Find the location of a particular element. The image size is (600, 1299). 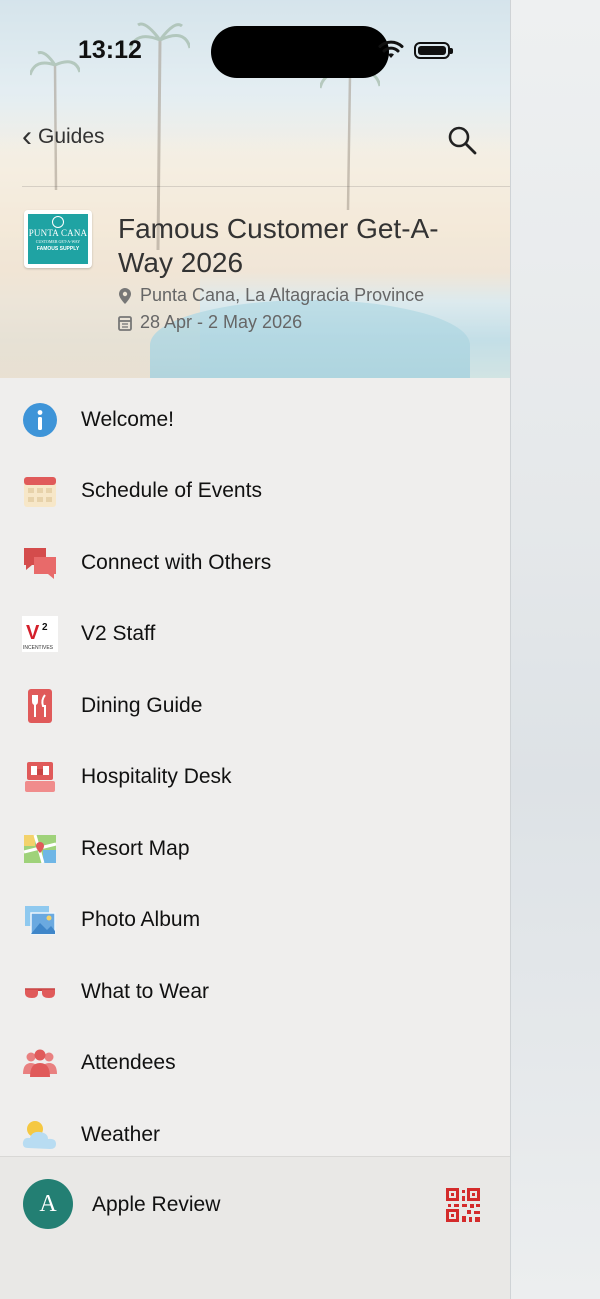

menu-item-connect: Connect with Others is located at coordinates (255, 563).